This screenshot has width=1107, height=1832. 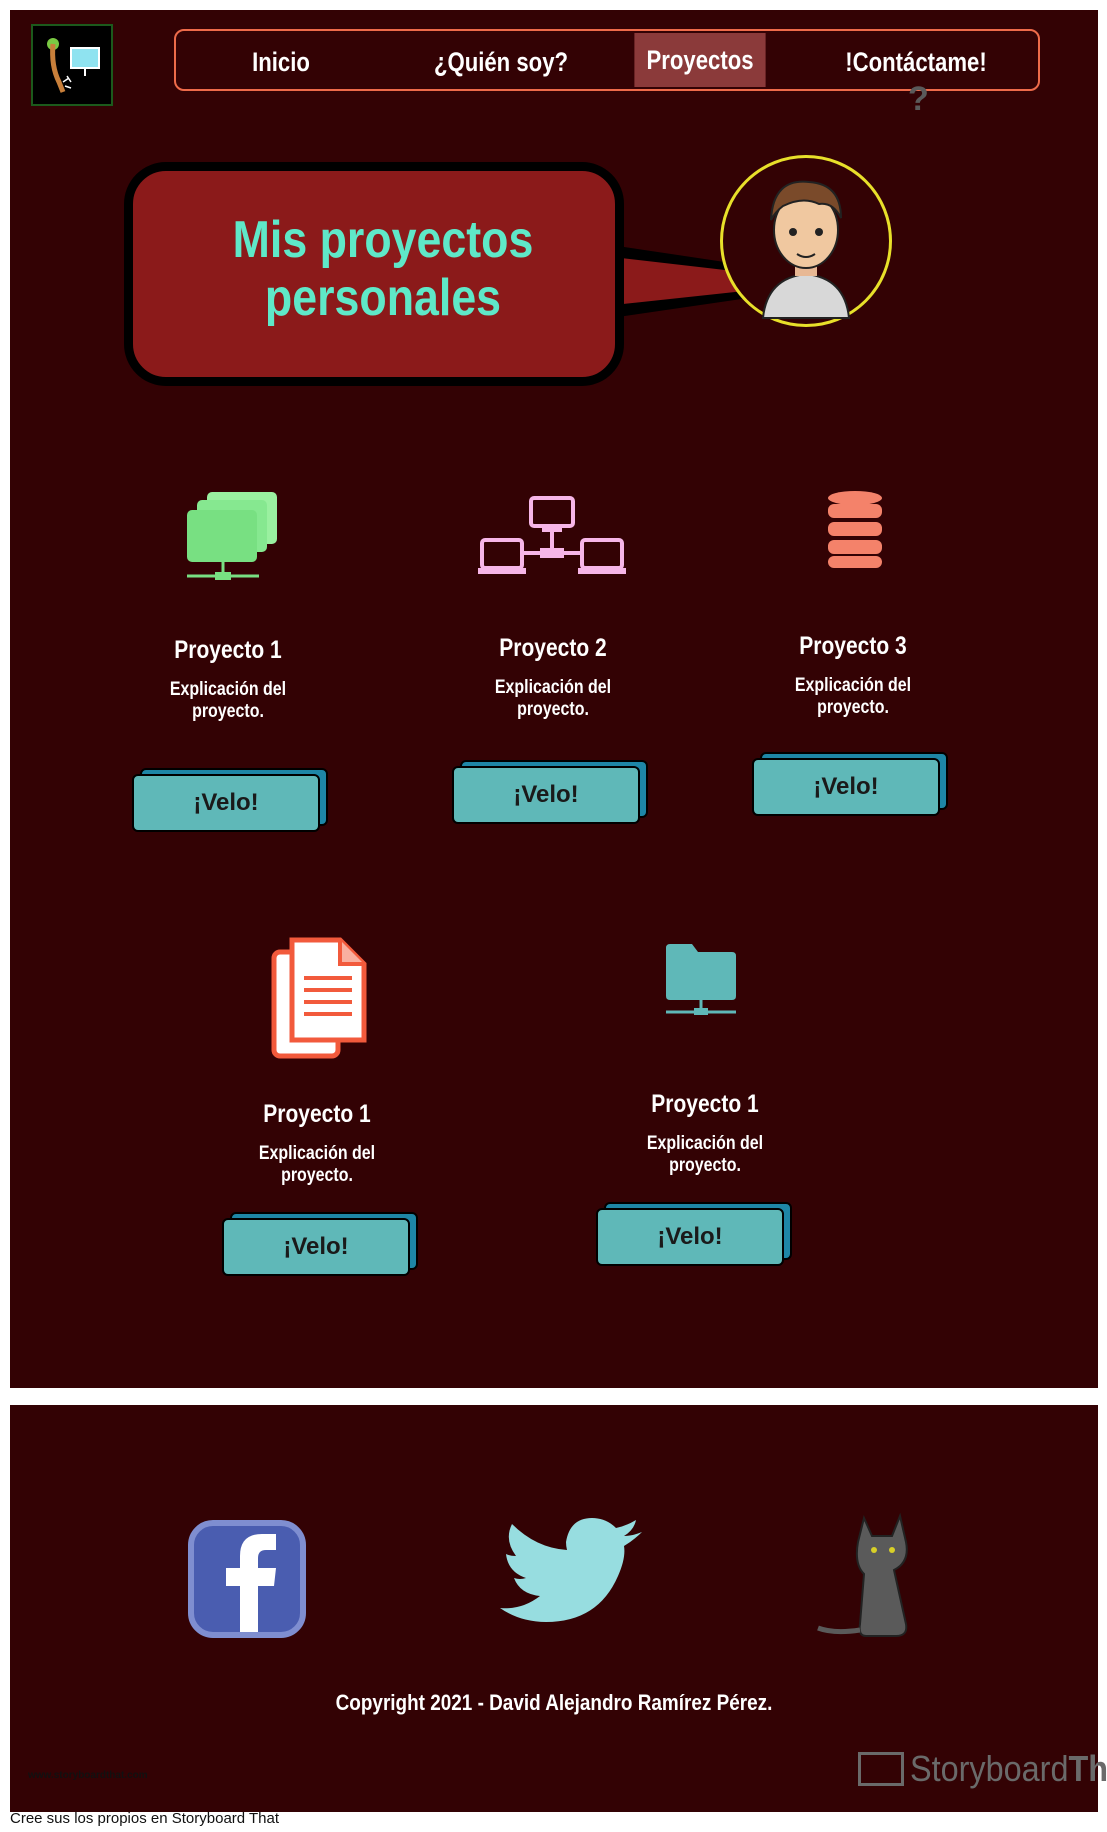 What do you see at coordinates (247, 1579) in the screenshot?
I see `facebook-icon` at bounding box center [247, 1579].